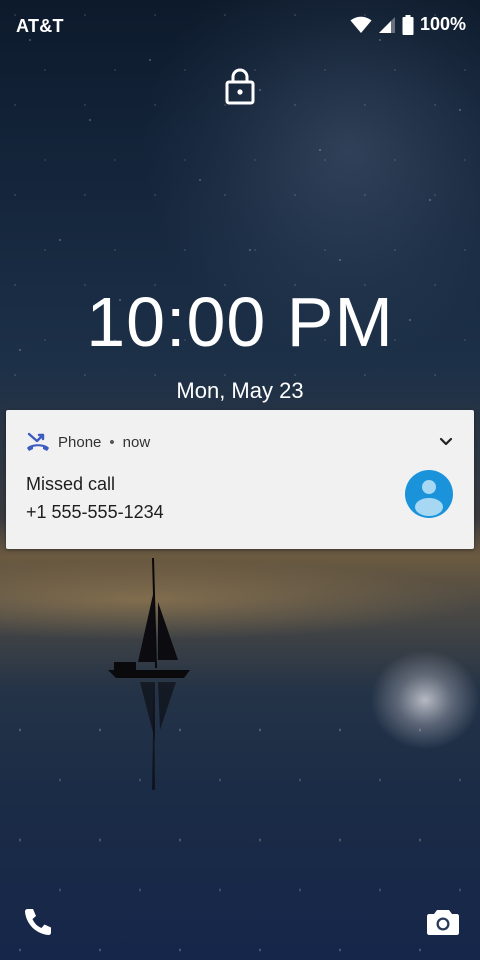  I want to click on contact-avatar-icon, so click(429, 494).